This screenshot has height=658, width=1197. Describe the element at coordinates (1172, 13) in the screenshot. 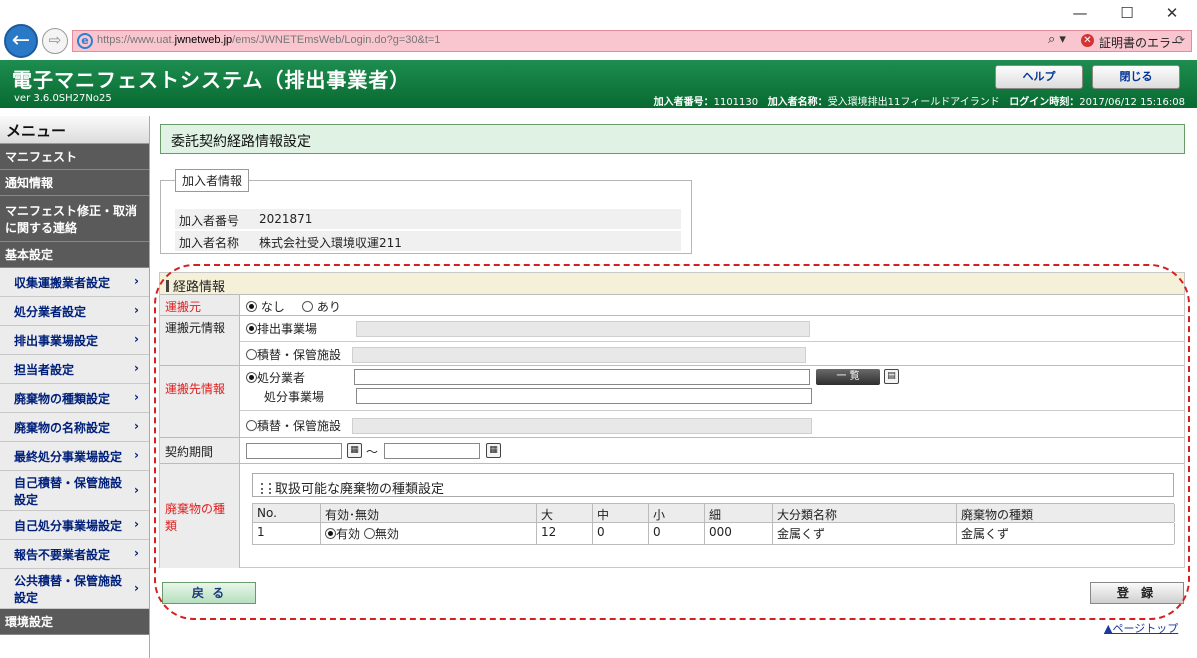

I see `close-window-icon: ✕` at that location.